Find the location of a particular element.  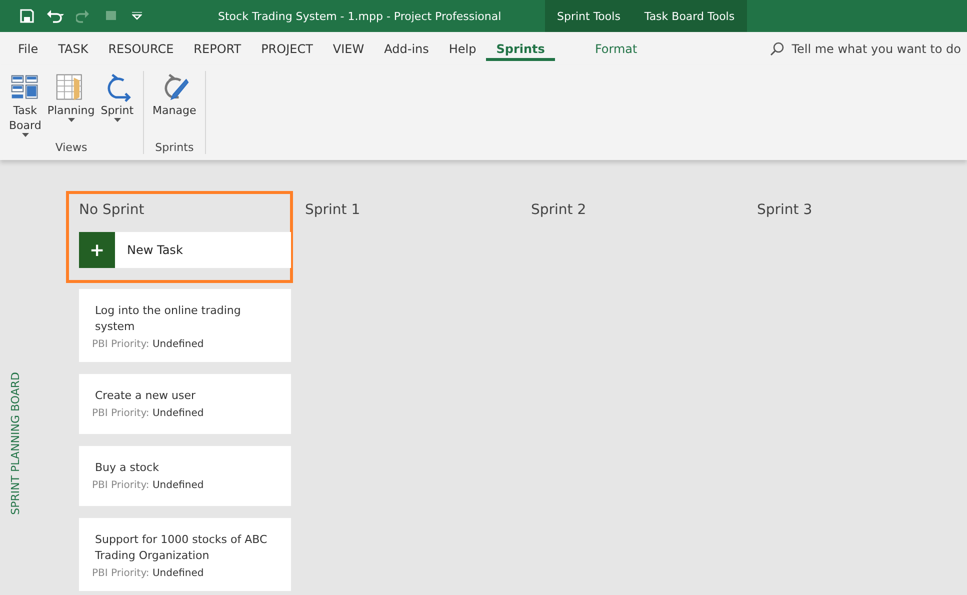

ribbon-button: Planning is located at coordinates (71, 106).